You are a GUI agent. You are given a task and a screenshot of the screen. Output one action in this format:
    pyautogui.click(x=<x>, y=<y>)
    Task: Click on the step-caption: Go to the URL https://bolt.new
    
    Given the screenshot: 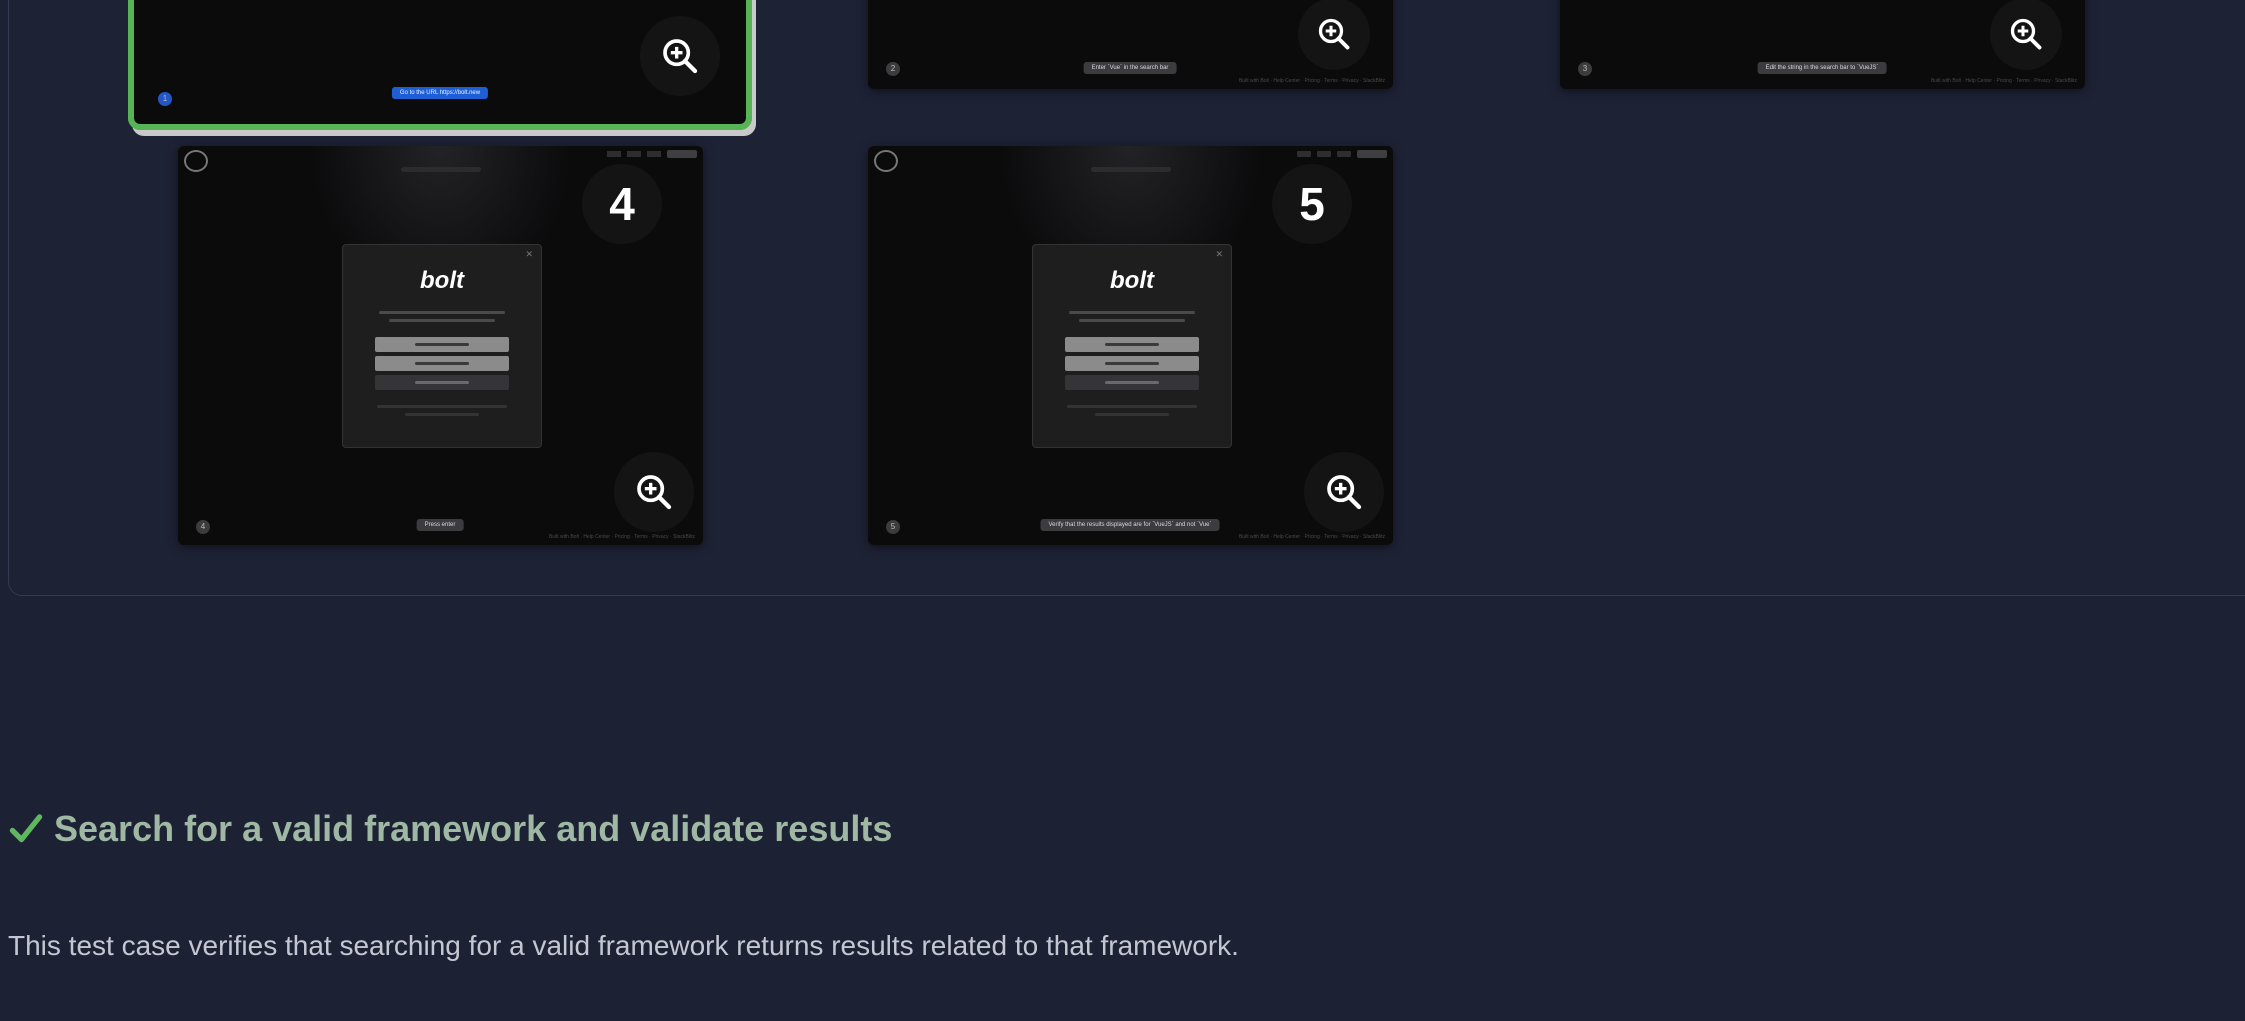 What is the action you would take?
    pyautogui.click(x=440, y=93)
    